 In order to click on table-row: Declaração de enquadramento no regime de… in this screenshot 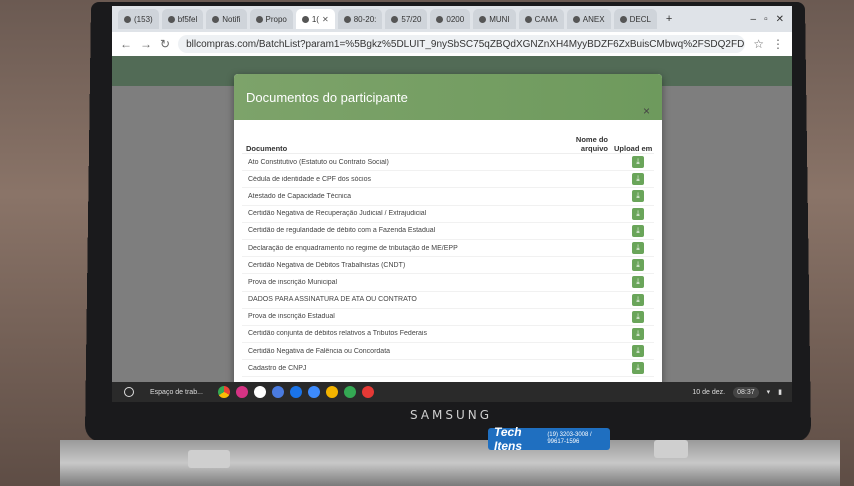, I will do `click(448, 249)`.